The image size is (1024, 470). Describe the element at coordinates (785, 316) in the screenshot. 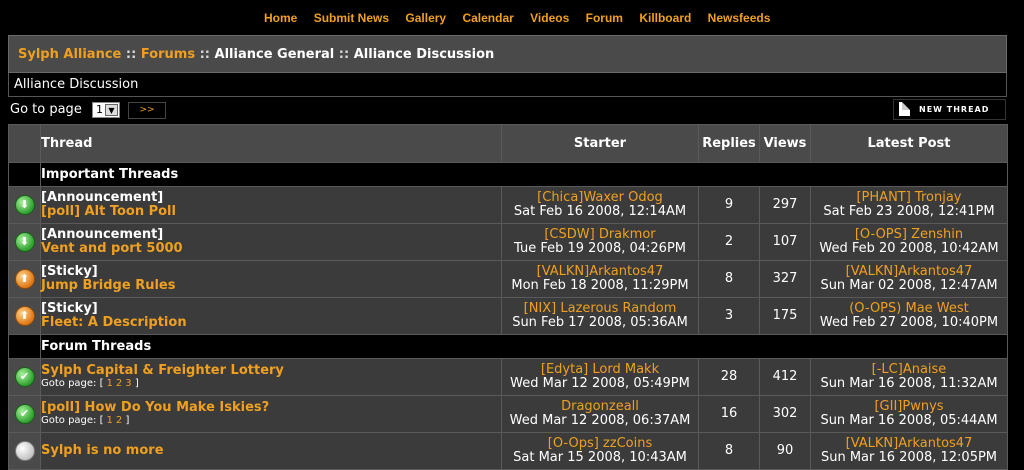

I see `views-cell: 175` at that location.